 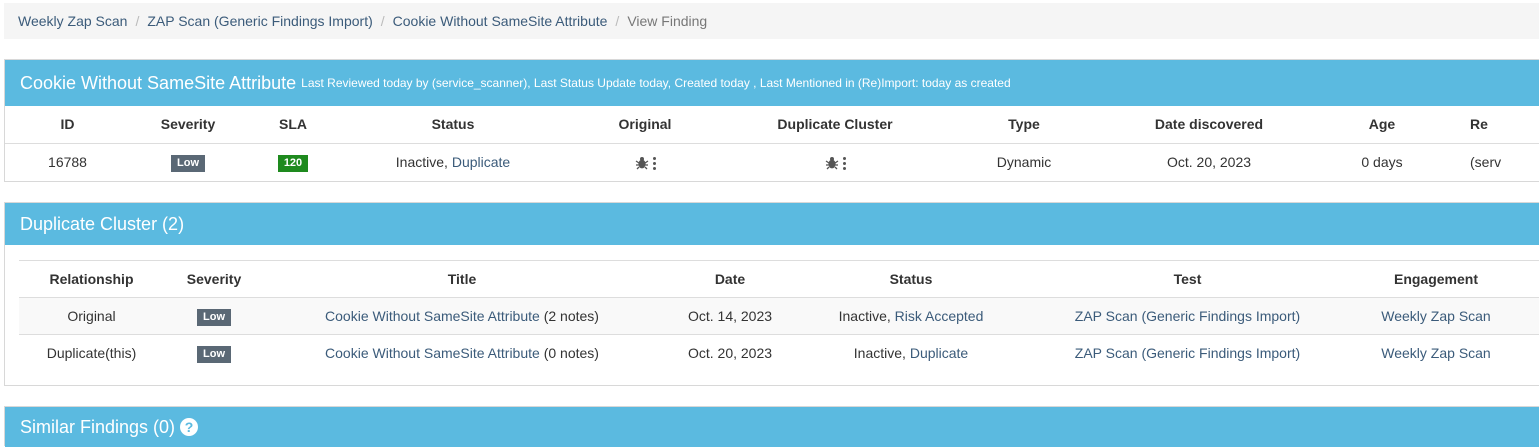 What do you see at coordinates (500, 21) in the screenshot?
I see `breadcrumb-finding: Cookie Without SameSite Attribute` at bounding box center [500, 21].